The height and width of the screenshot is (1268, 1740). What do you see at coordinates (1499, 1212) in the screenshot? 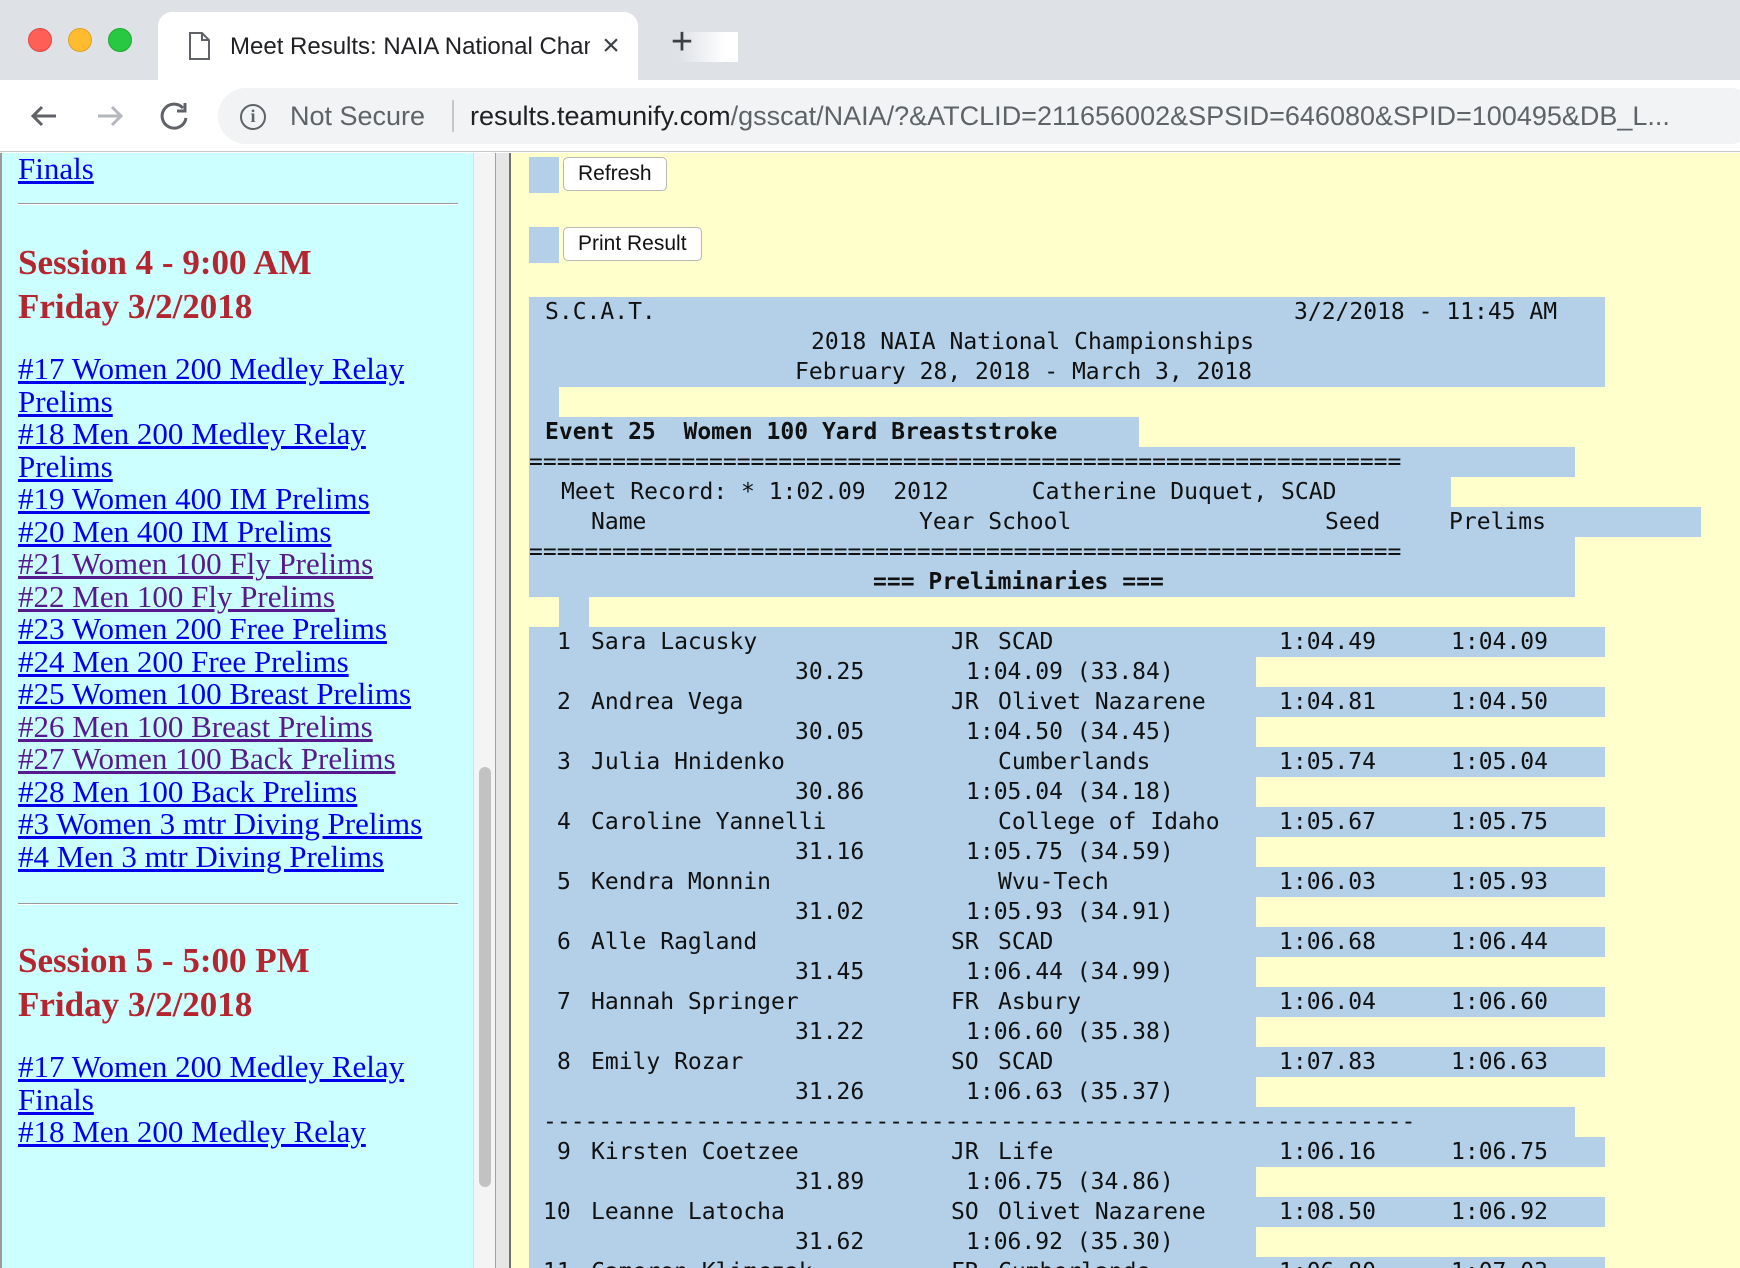
I see `prelims-time: 1:06.92` at bounding box center [1499, 1212].